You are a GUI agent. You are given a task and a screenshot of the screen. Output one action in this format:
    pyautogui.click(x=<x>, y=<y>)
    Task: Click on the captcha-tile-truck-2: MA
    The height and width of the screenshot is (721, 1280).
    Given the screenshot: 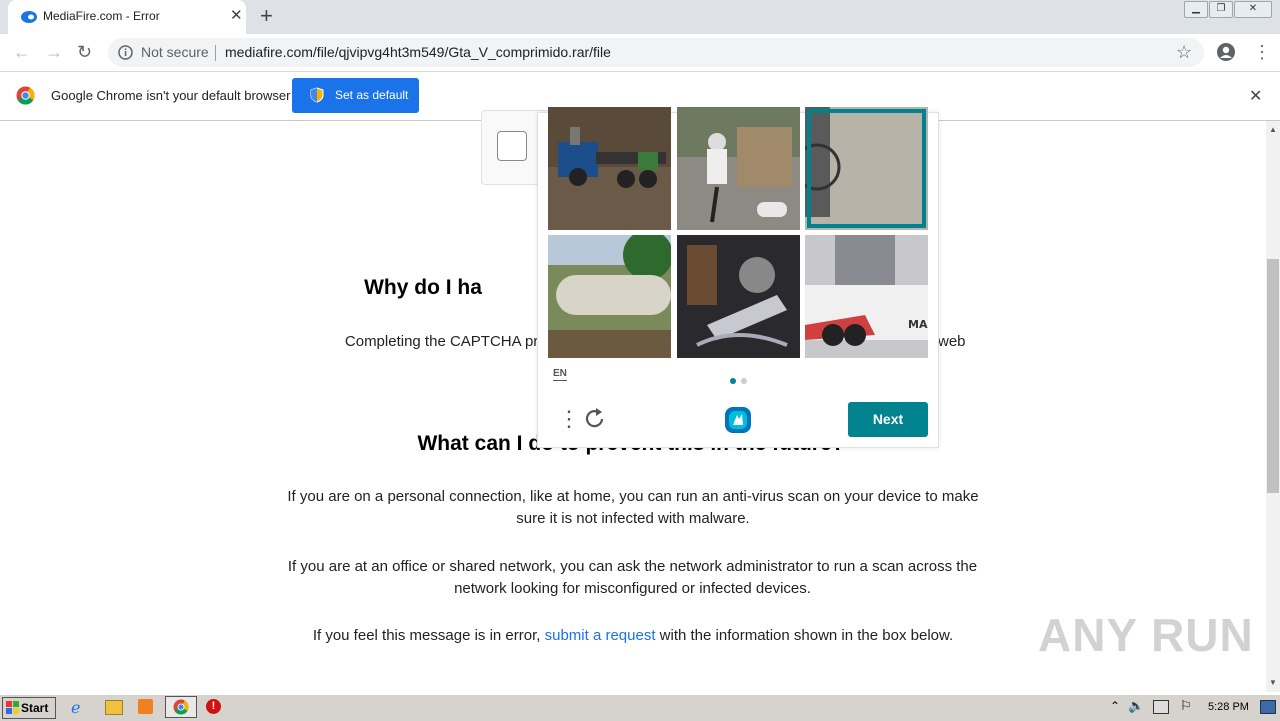 What is the action you would take?
    pyautogui.click(x=866, y=296)
    